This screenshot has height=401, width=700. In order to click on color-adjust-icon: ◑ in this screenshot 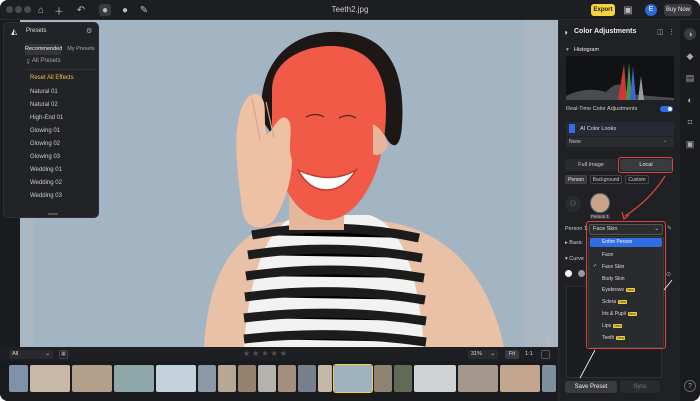, I will do `click(690, 34)`.